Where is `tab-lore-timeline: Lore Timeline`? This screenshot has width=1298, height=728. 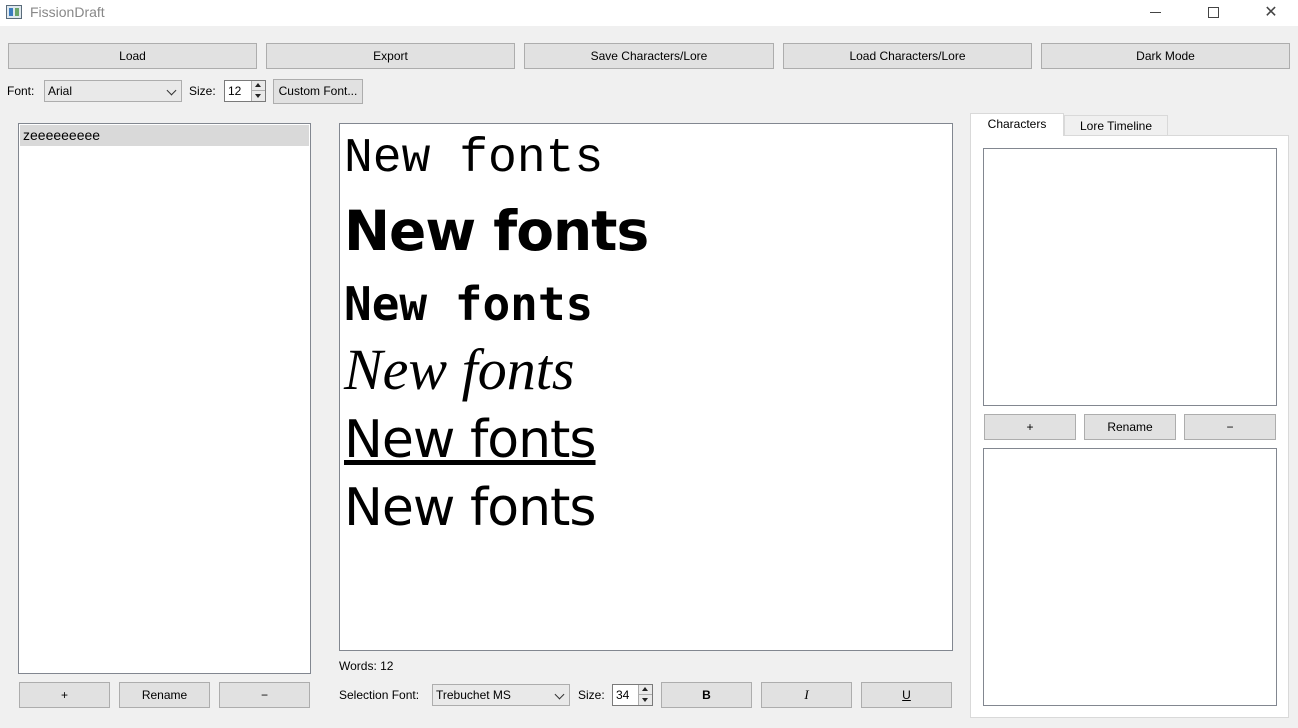
tab-lore-timeline: Lore Timeline is located at coordinates (1116, 125).